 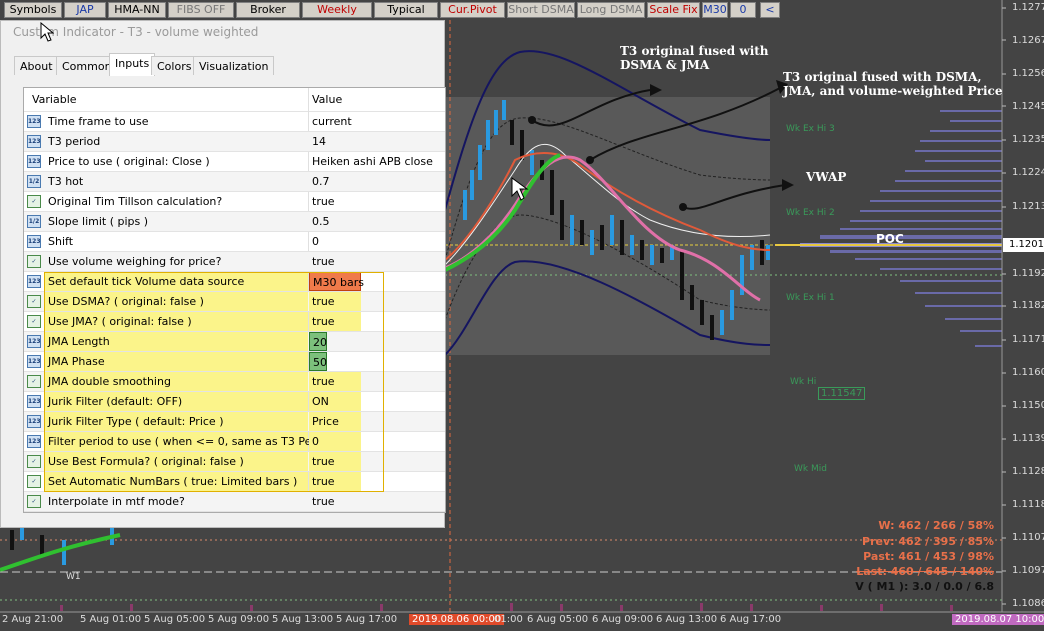 What do you see at coordinates (743, 10) in the screenshot?
I see `toolbar-button-0: 0` at bounding box center [743, 10].